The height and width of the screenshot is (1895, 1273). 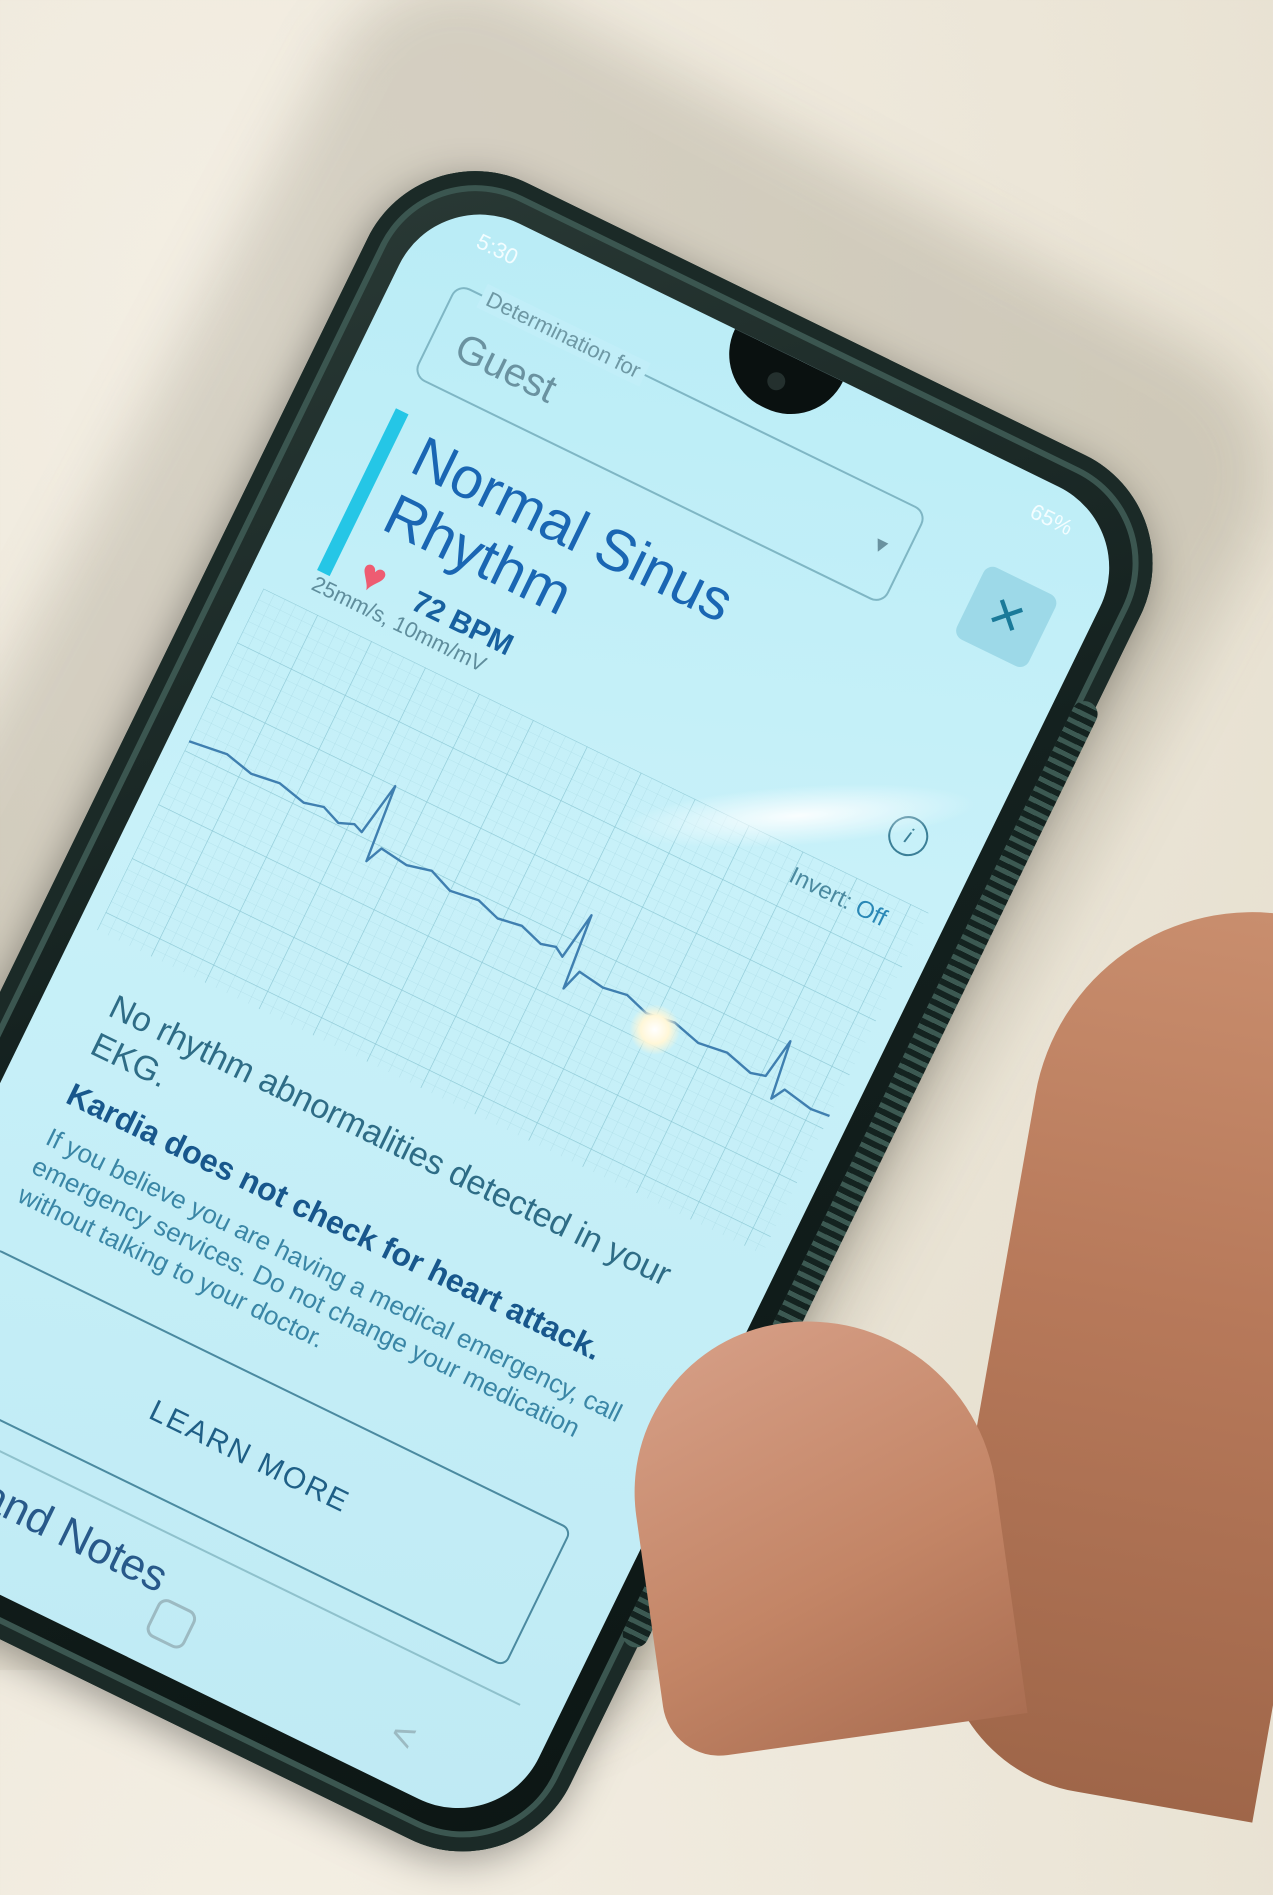 What do you see at coordinates (881, 545) in the screenshot?
I see `chevron-down-icon: ▾` at bounding box center [881, 545].